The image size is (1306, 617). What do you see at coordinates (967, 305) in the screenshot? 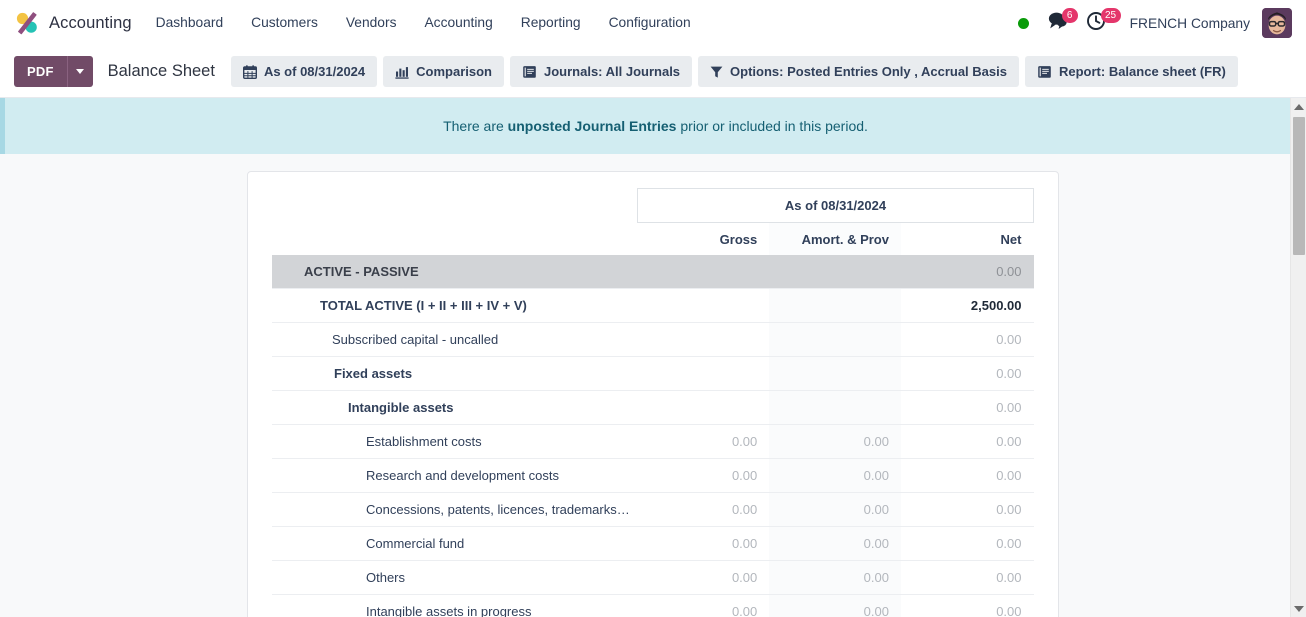
I see `row-value-net: 2,500.00` at bounding box center [967, 305].